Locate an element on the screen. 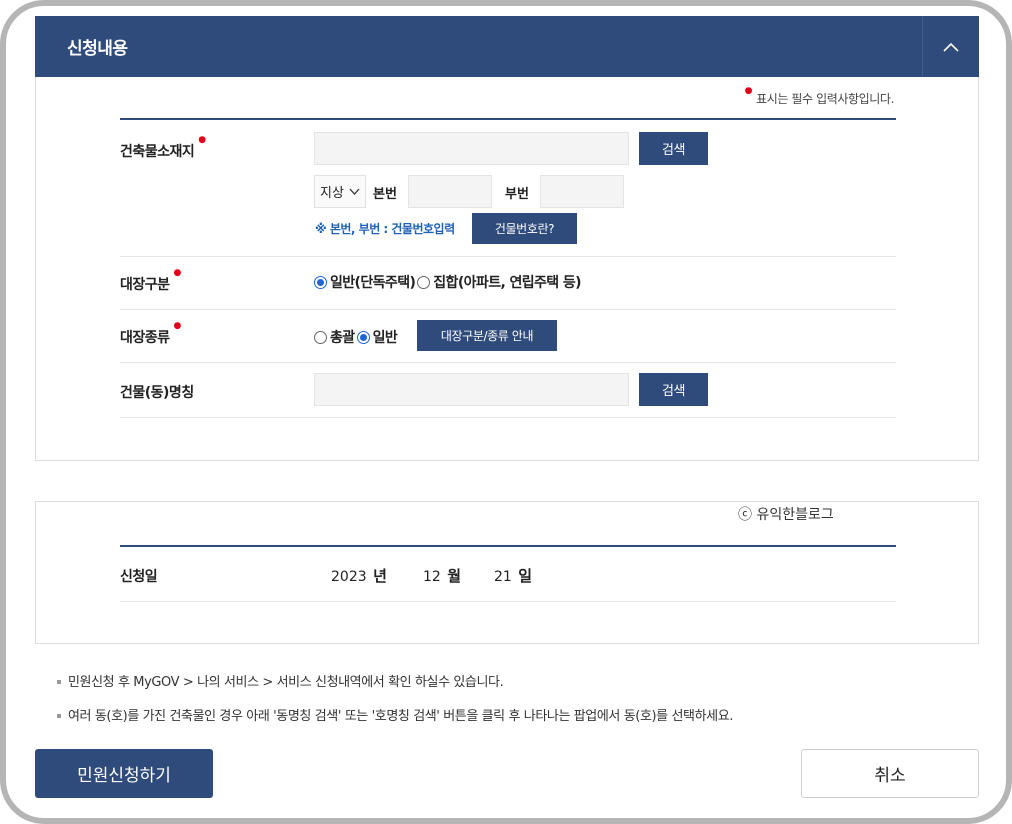  register-guide-button: 대장구분/종류 안내 is located at coordinates (487, 335).